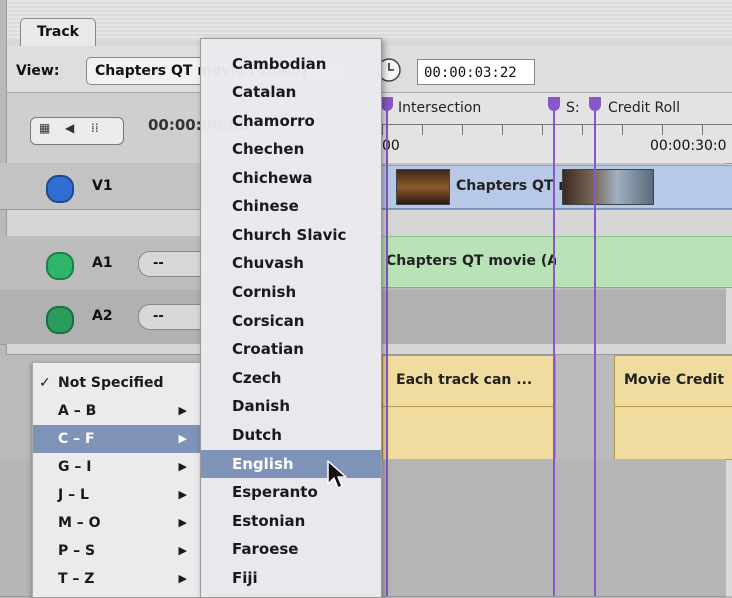 Image resolution: width=732 pixels, height=598 pixels. Describe the element at coordinates (291, 549) in the screenshot. I see `language-item: Faroese` at that location.